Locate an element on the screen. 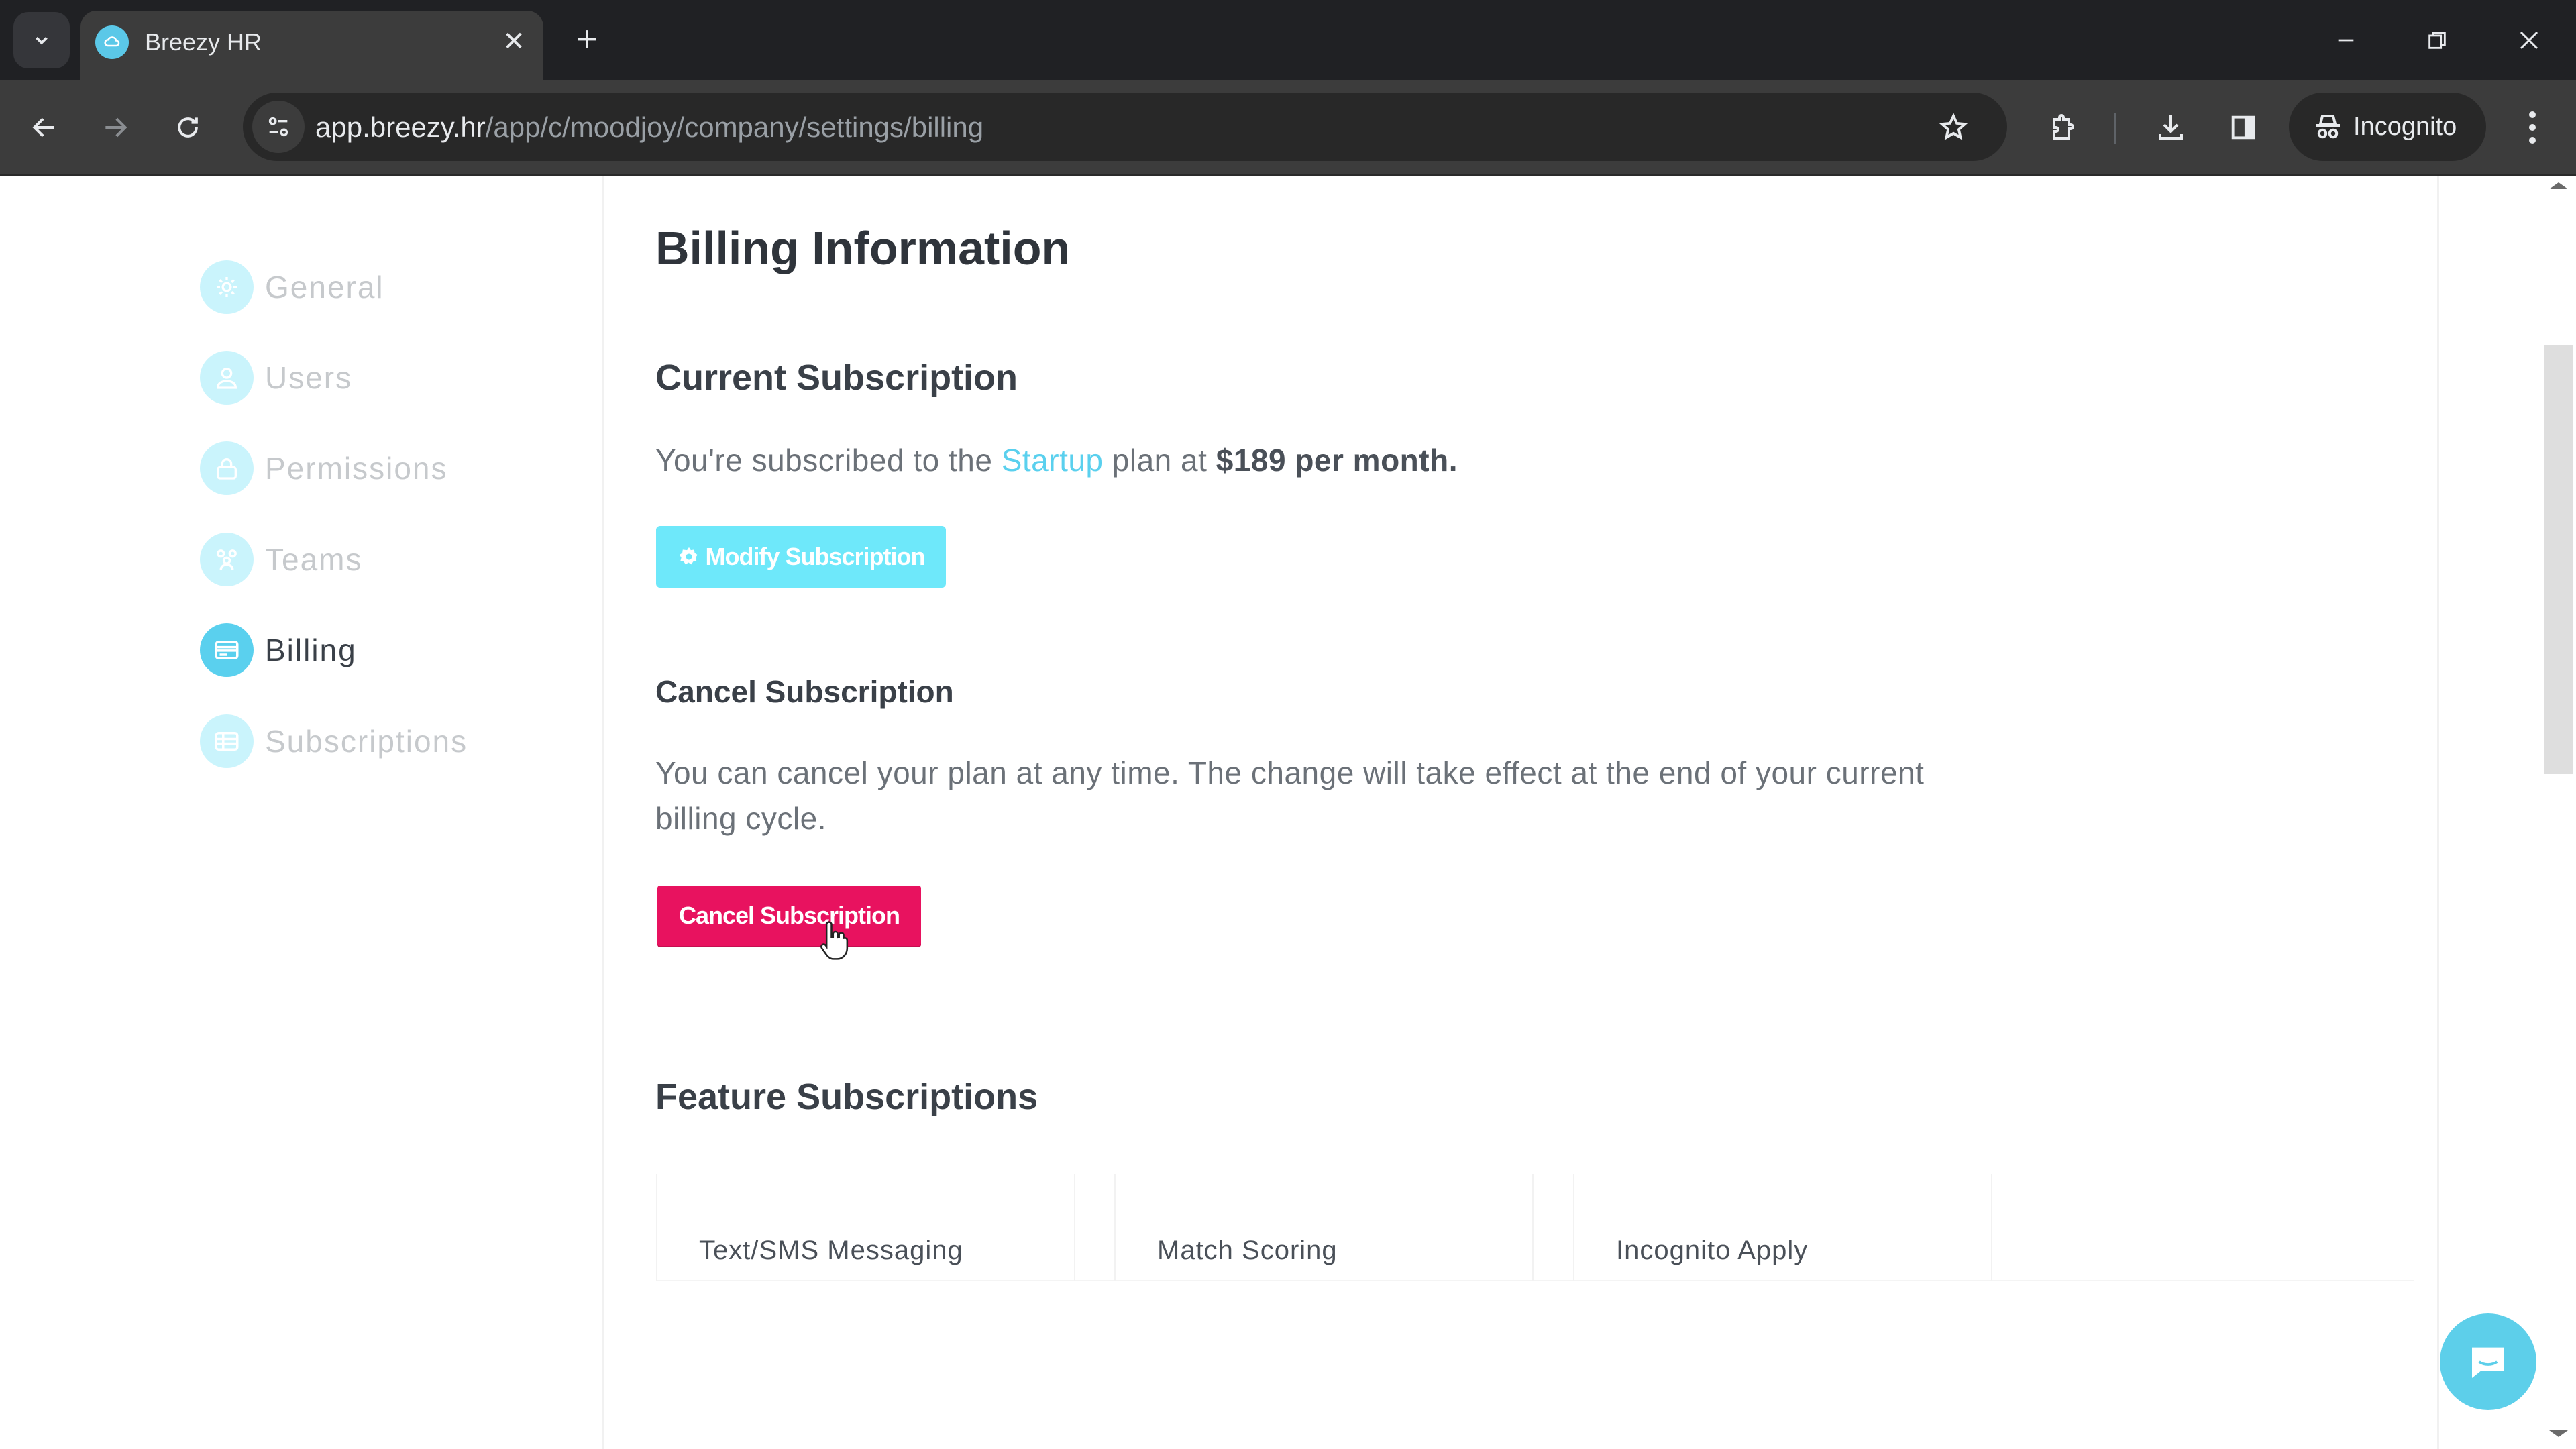  sidebar-item-label: Permissions is located at coordinates (356, 468).